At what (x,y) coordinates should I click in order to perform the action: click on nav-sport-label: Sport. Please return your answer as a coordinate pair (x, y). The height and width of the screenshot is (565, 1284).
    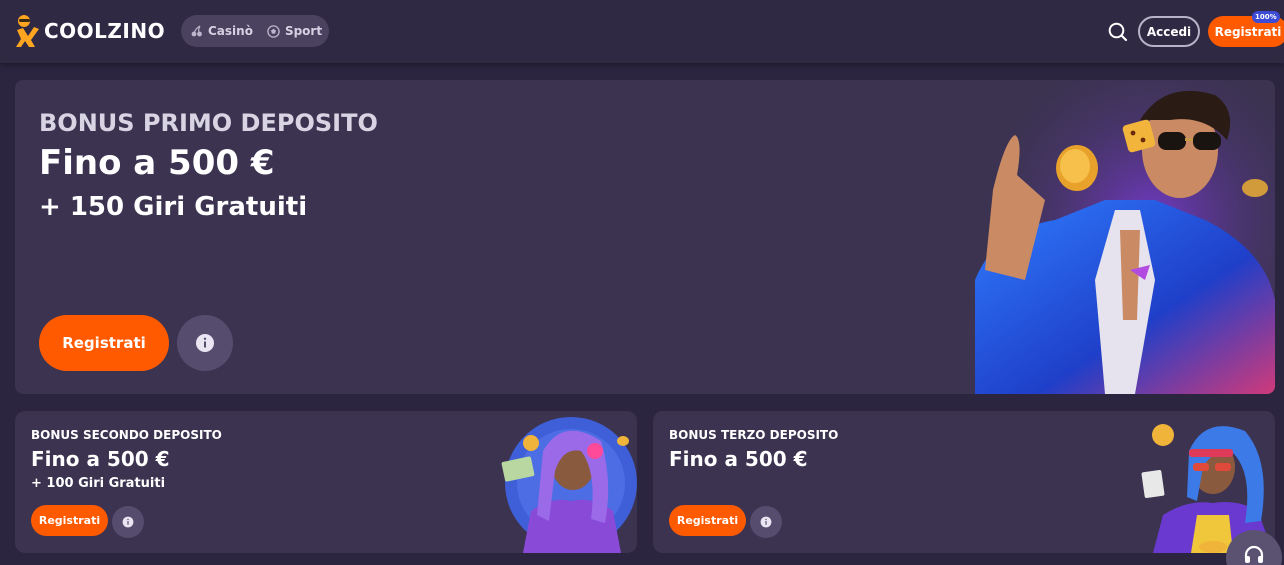
    Looking at the image, I should click on (303, 31).